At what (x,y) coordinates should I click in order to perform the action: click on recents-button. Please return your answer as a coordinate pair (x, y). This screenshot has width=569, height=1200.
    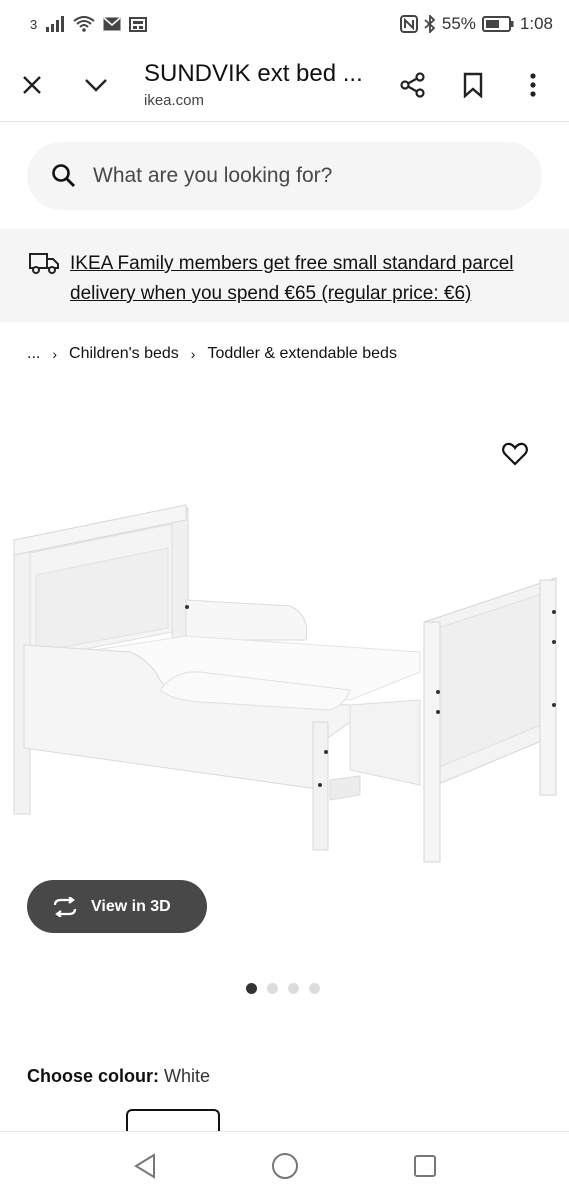
    Looking at the image, I should click on (425, 1166).